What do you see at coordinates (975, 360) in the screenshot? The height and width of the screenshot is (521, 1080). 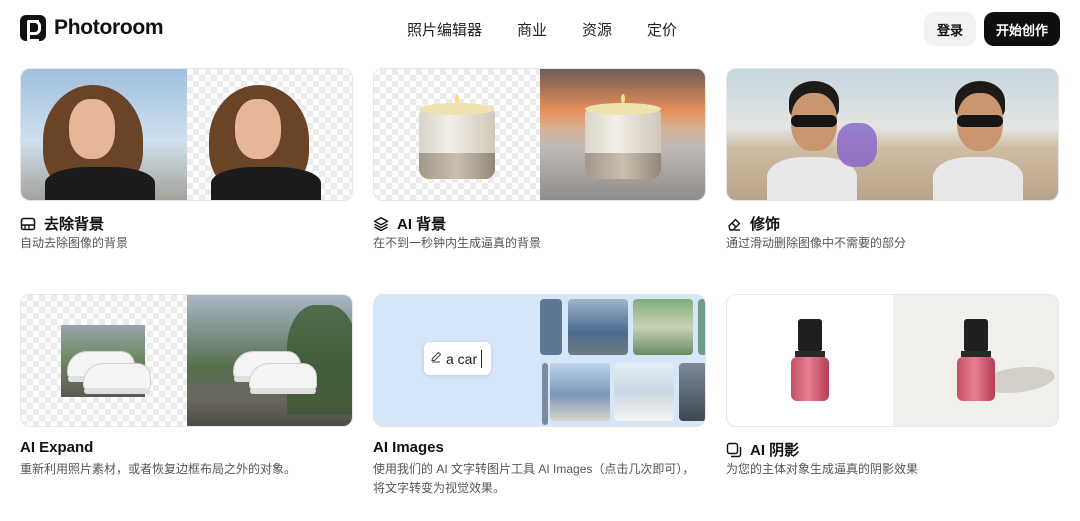 I see `bottle-with-shadow` at bounding box center [975, 360].